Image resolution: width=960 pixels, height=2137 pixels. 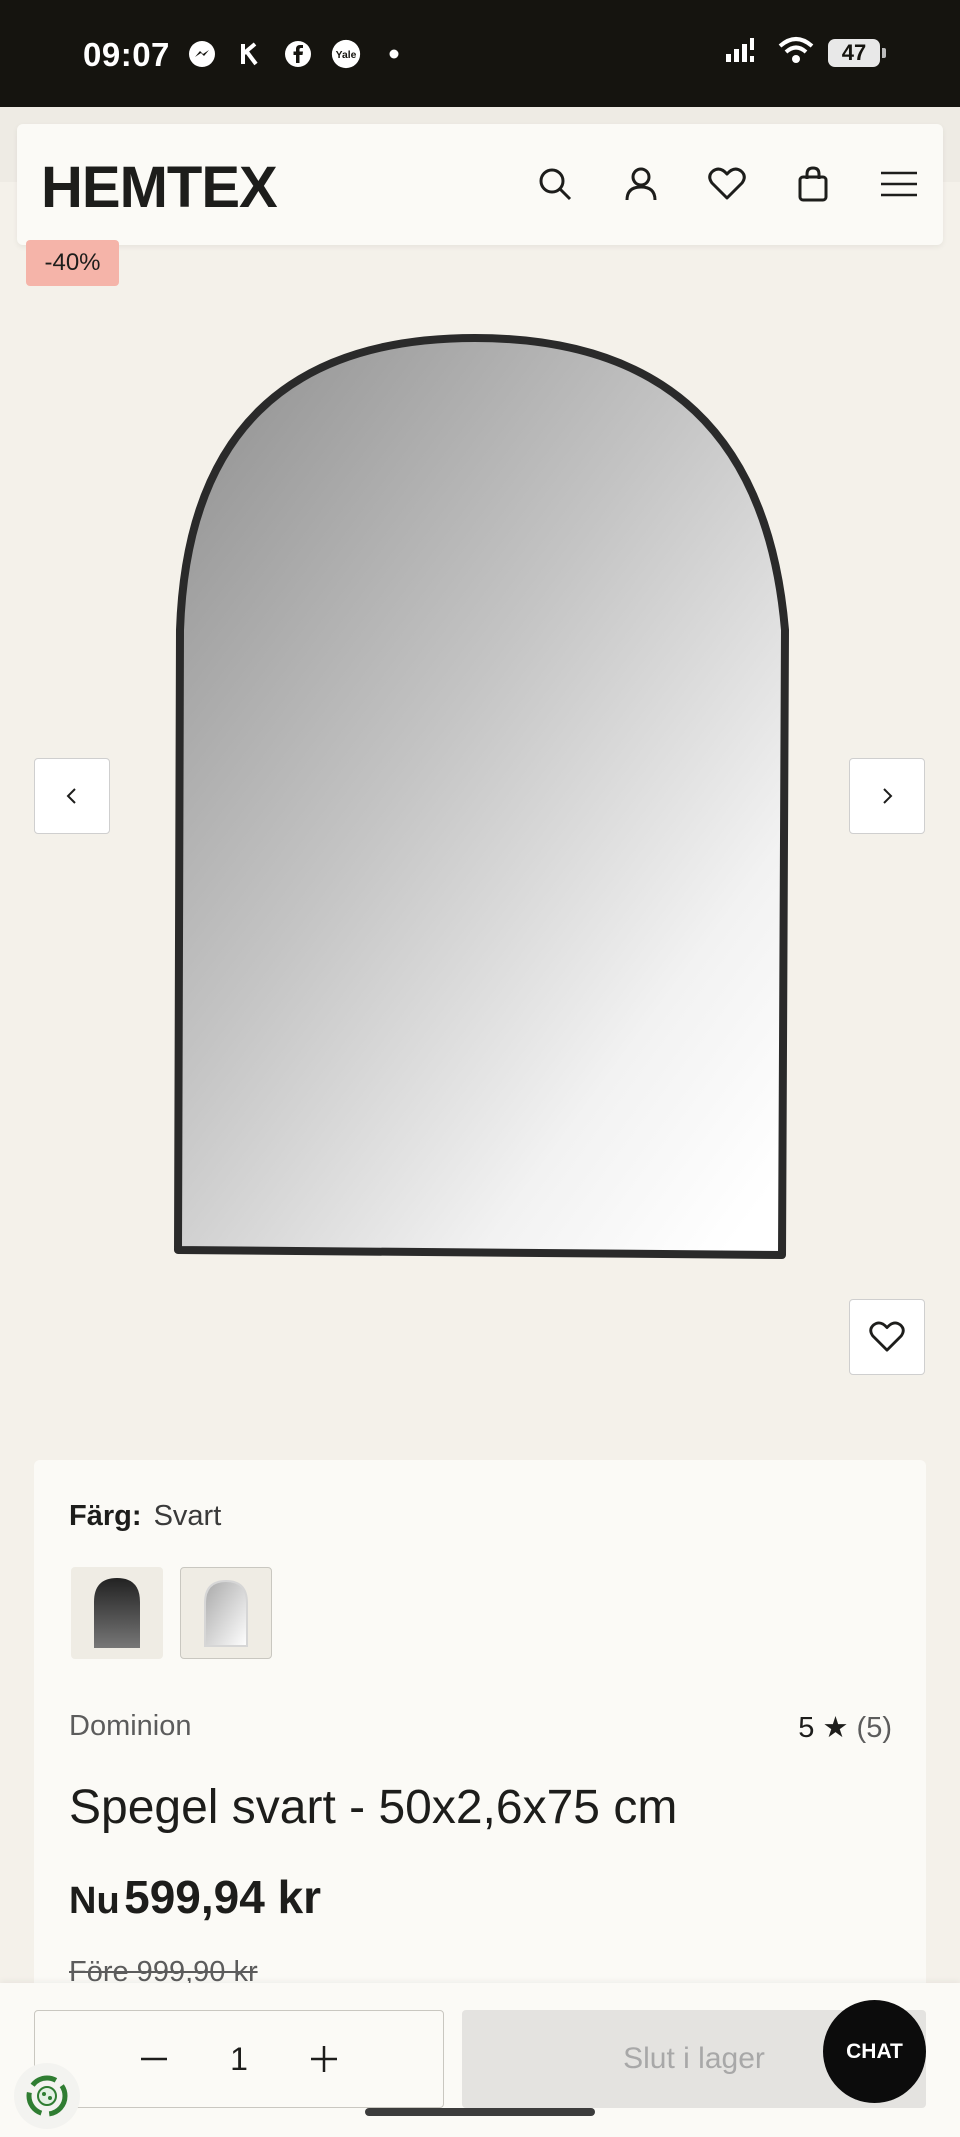 I want to click on notification-icons: Yale, so click(x=298, y=54).